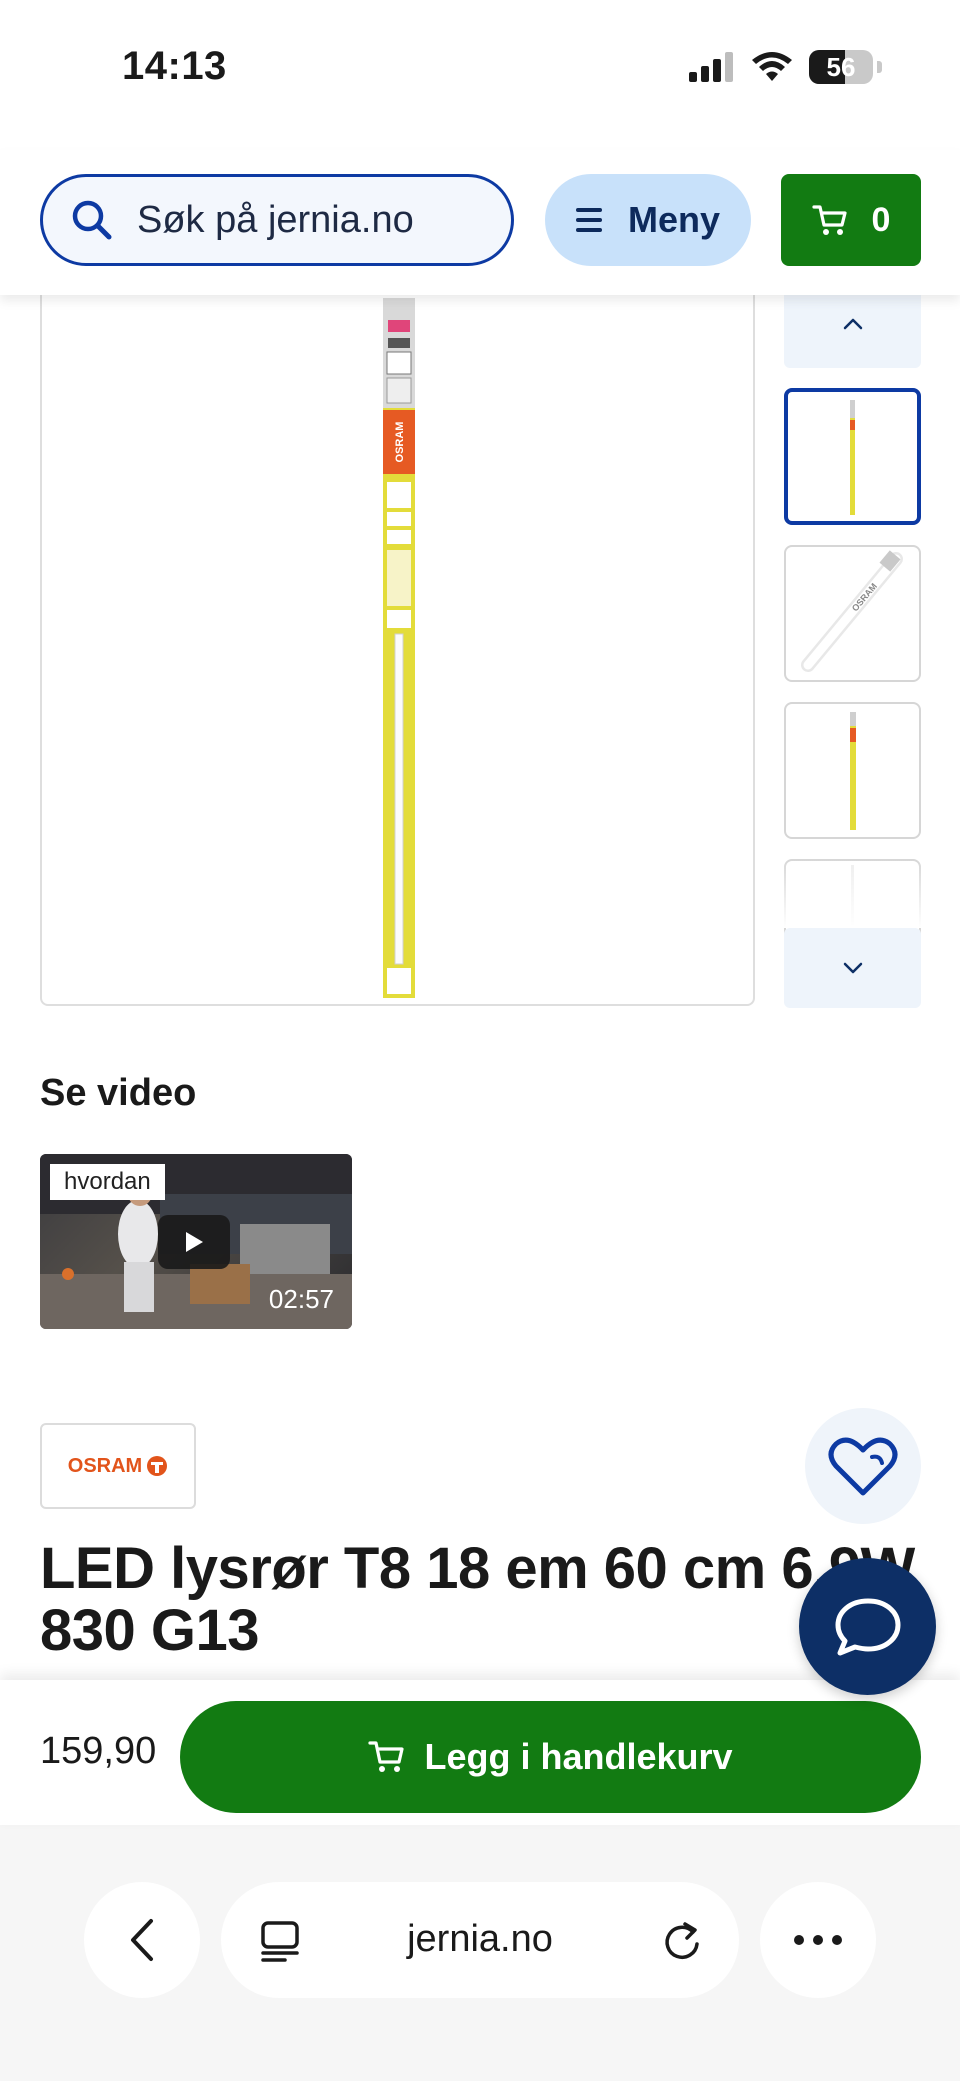 The image size is (960, 2081). What do you see at coordinates (107, 1182) in the screenshot?
I see `video-tag: hvordan` at bounding box center [107, 1182].